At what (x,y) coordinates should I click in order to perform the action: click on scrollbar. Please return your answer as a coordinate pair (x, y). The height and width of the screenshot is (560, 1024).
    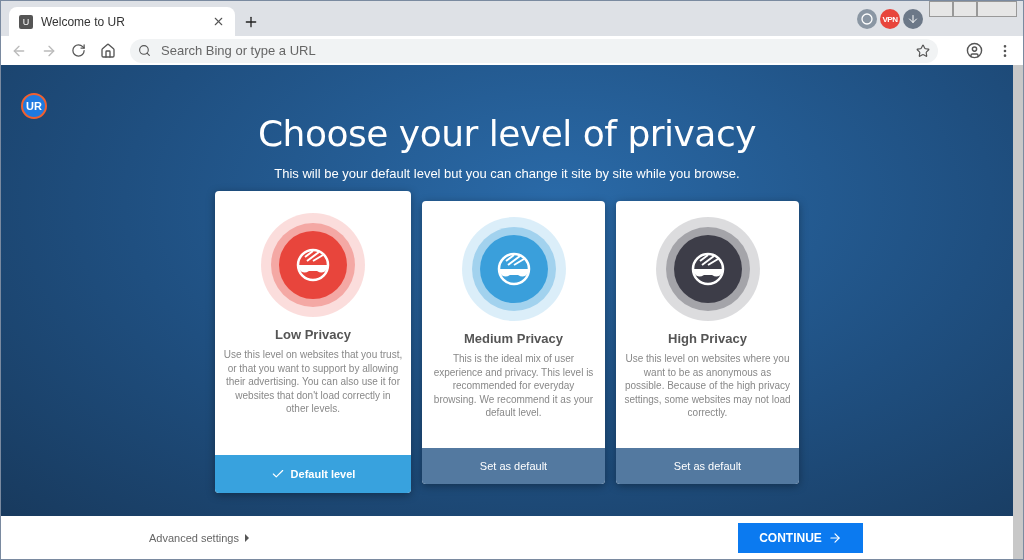
    Looking at the image, I should click on (1018, 312).